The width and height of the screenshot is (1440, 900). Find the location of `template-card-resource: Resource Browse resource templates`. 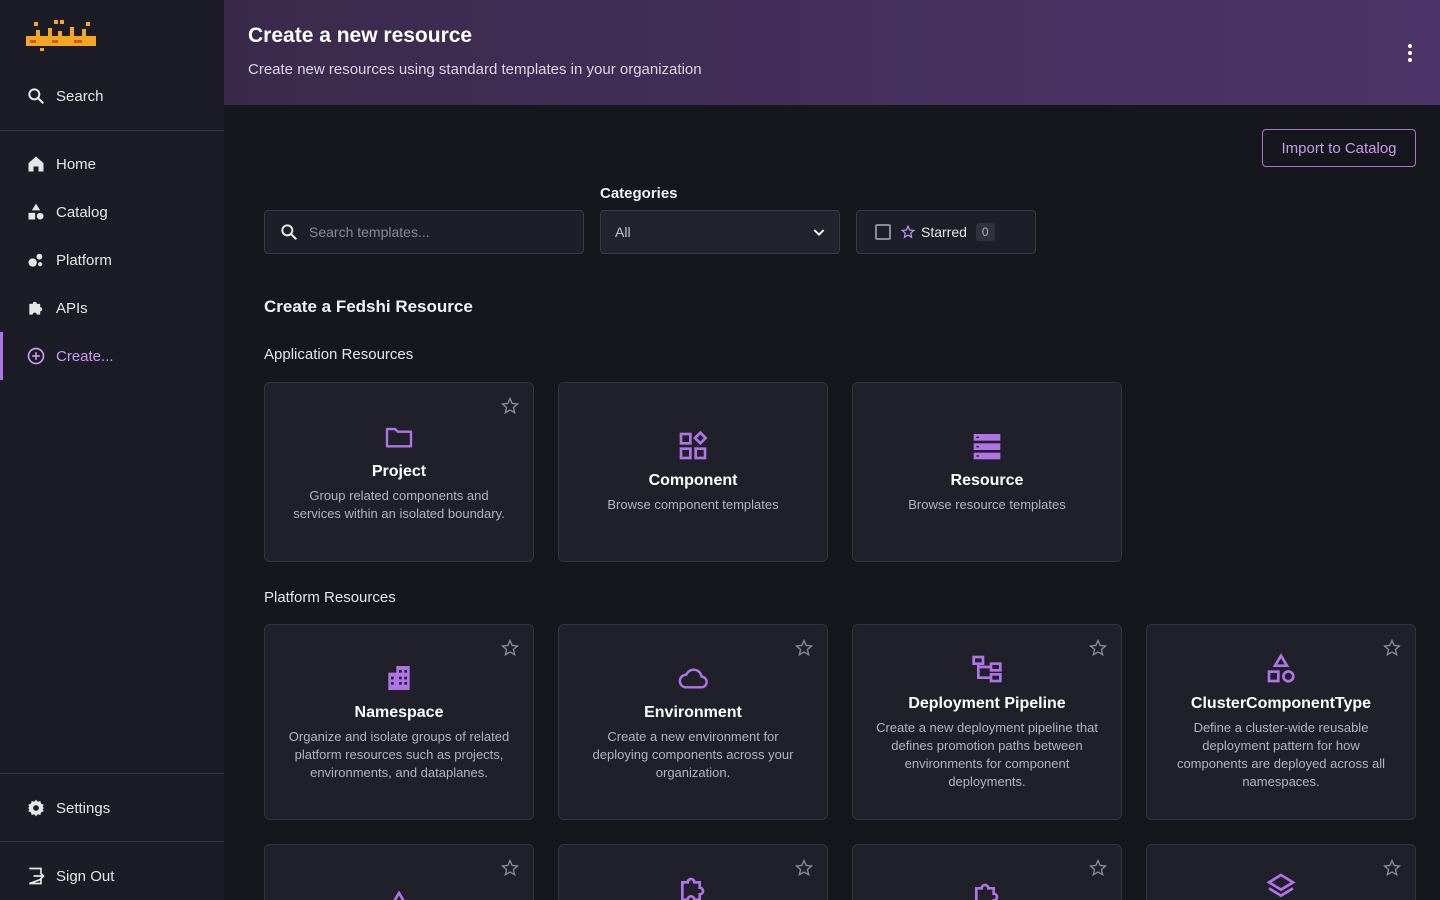

template-card-resource: Resource Browse resource templates is located at coordinates (987, 472).